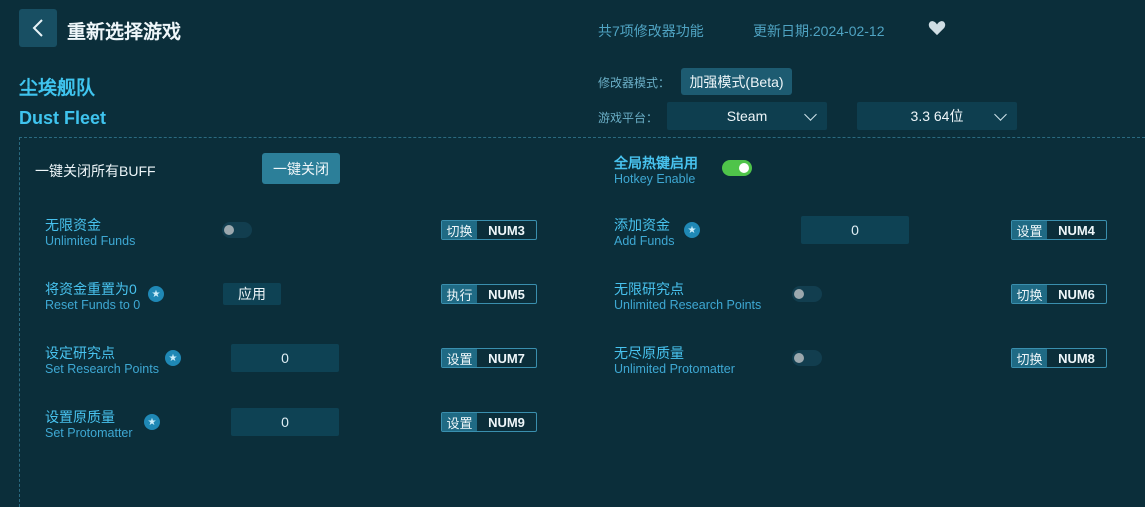  I want to click on hotkey-num7: 设置 NUM7, so click(489, 358).